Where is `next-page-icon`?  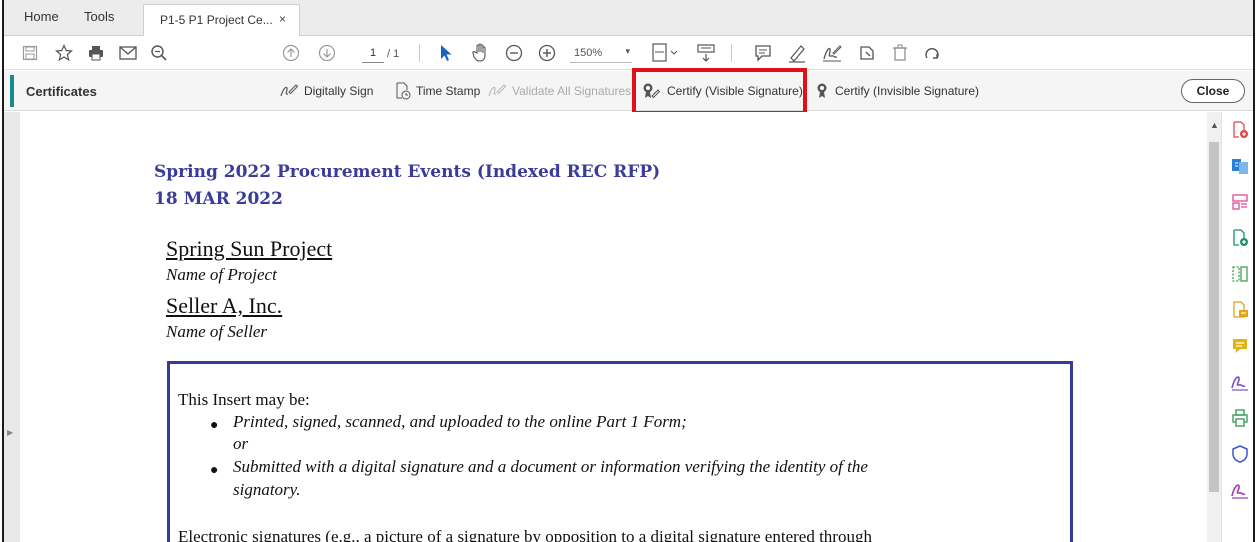 next-page-icon is located at coordinates (327, 53).